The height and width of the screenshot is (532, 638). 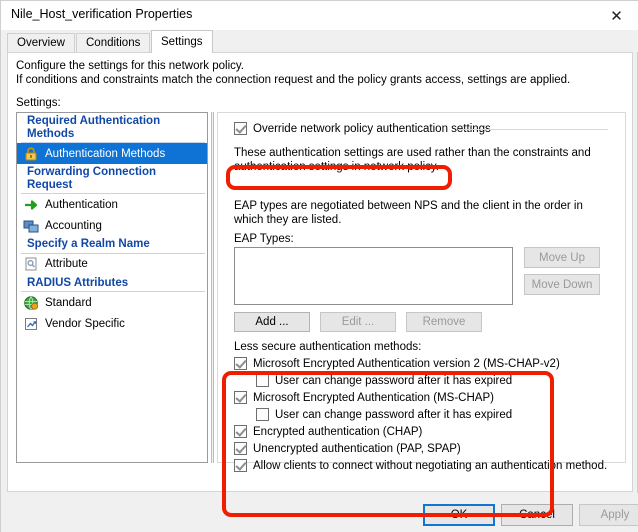 I want to click on button-label: Move Up, so click(x=562, y=257).